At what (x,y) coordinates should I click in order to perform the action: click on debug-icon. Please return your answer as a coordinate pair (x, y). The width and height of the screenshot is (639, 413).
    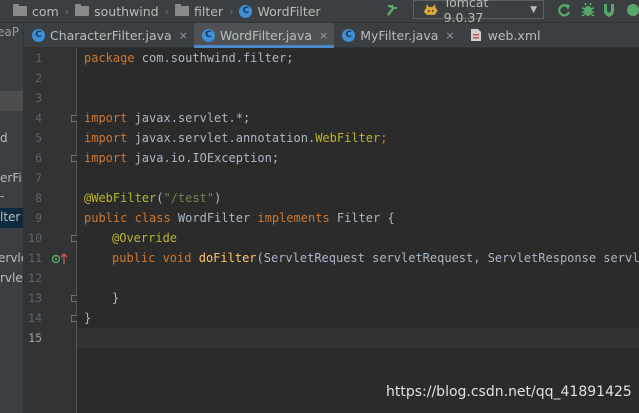
    Looking at the image, I should click on (588, 10).